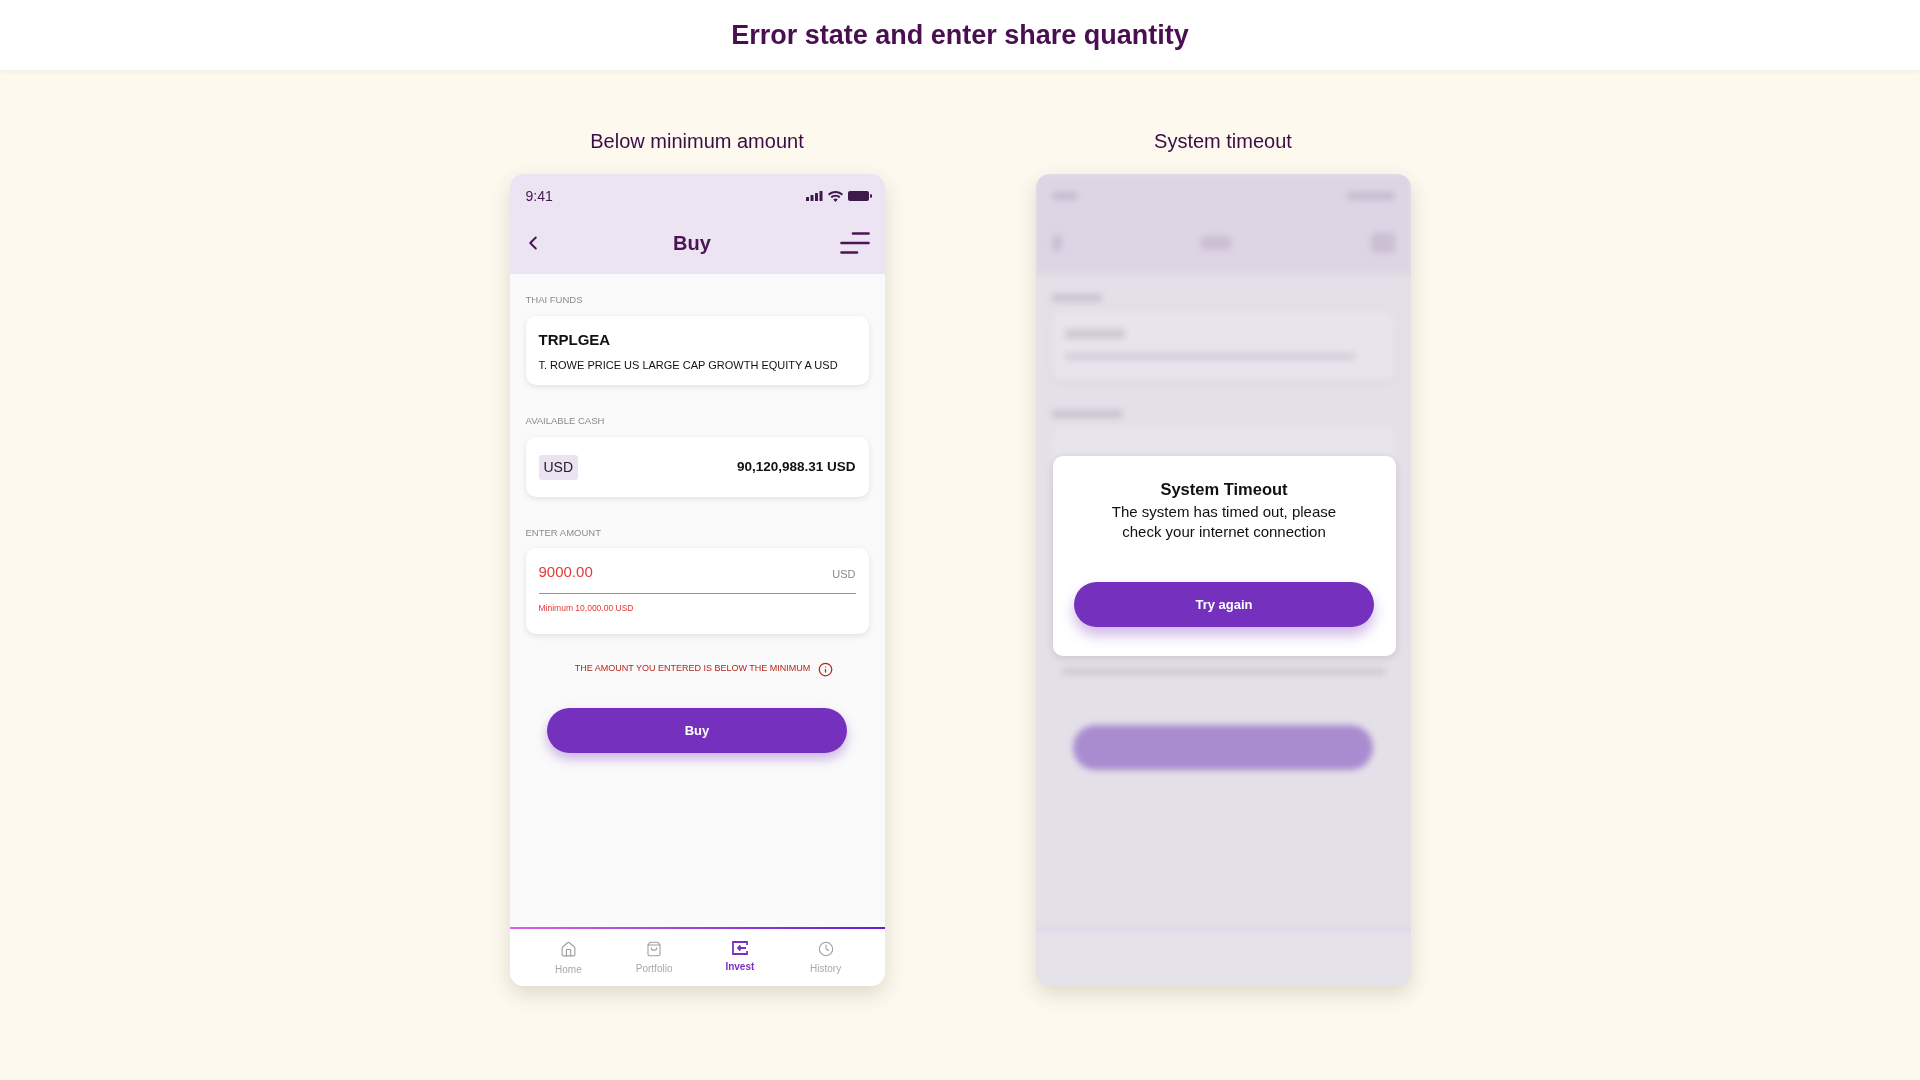 The height and width of the screenshot is (1080, 1920). I want to click on battery-icon, so click(859, 196).